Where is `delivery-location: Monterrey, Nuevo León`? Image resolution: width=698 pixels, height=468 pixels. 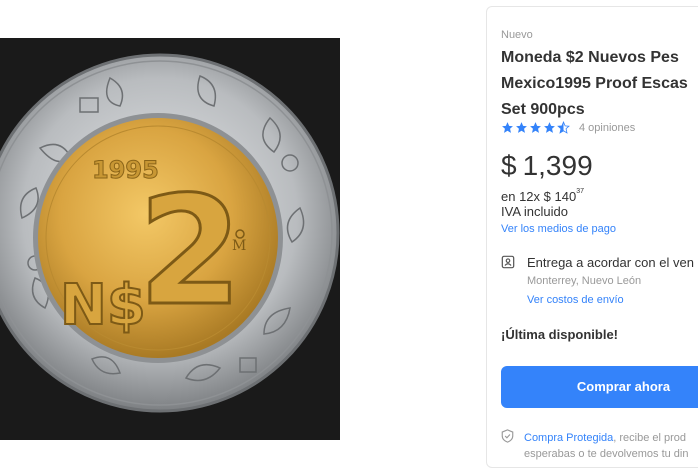 delivery-location: Monterrey, Nuevo León is located at coordinates (584, 281).